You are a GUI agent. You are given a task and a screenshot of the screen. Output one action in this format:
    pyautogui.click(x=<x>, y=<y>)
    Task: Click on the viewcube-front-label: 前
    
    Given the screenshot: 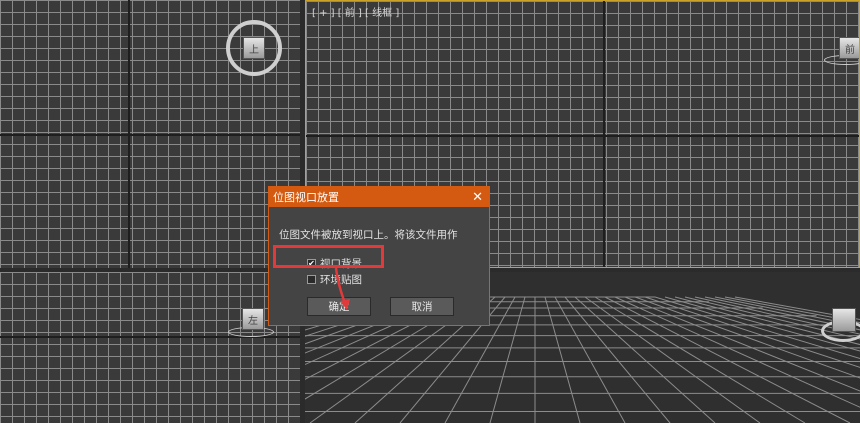 What is the action you would take?
    pyautogui.click(x=850, y=50)
    